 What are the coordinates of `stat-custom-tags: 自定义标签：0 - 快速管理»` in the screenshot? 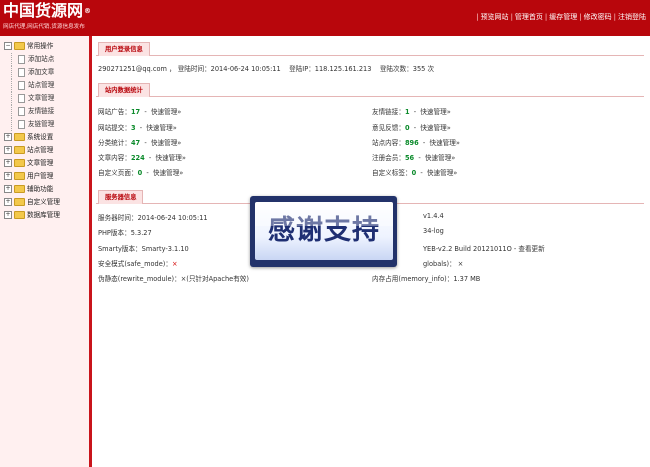 It's located at (415, 173).